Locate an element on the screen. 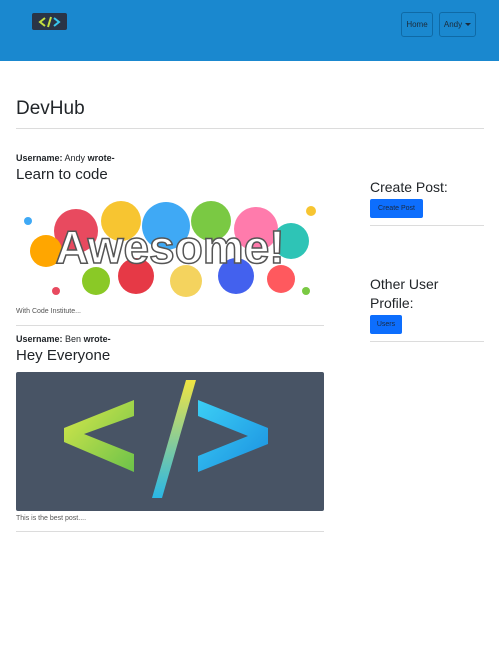 The height and width of the screenshot is (664, 499). post-image-code is located at coordinates (170, 441).